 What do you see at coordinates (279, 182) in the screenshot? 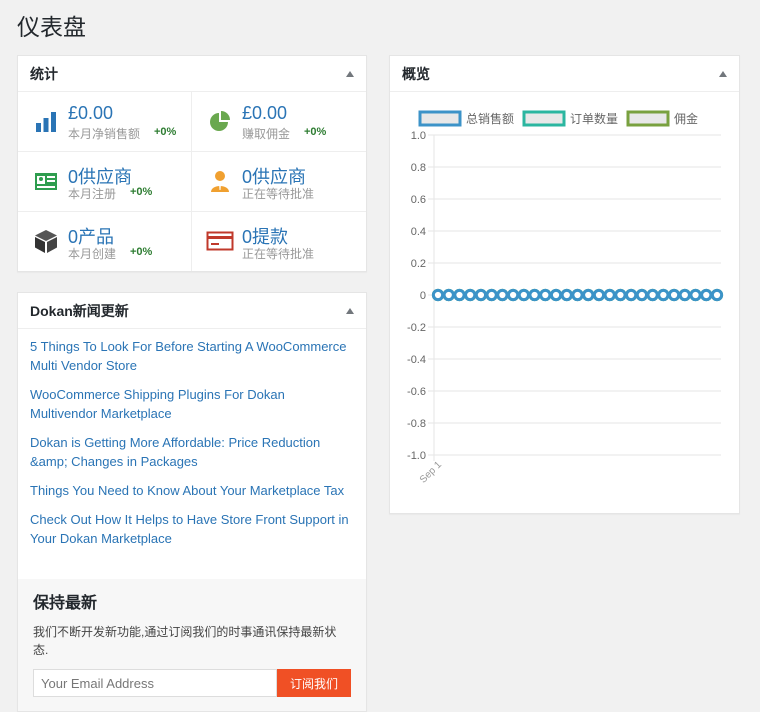
I see `stat-vendors-pending: 0供应商 正在等待批准` at bounding box center [279, 182].